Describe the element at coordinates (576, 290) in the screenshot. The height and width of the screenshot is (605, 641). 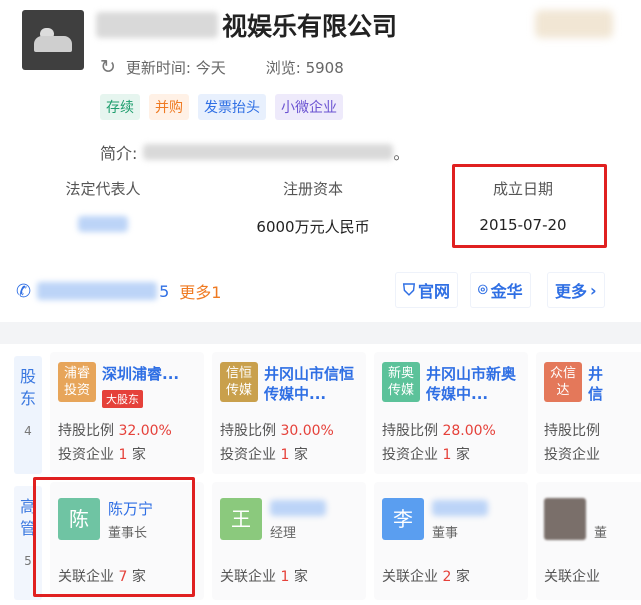
I see `more-button: 更多 ›` at that location.